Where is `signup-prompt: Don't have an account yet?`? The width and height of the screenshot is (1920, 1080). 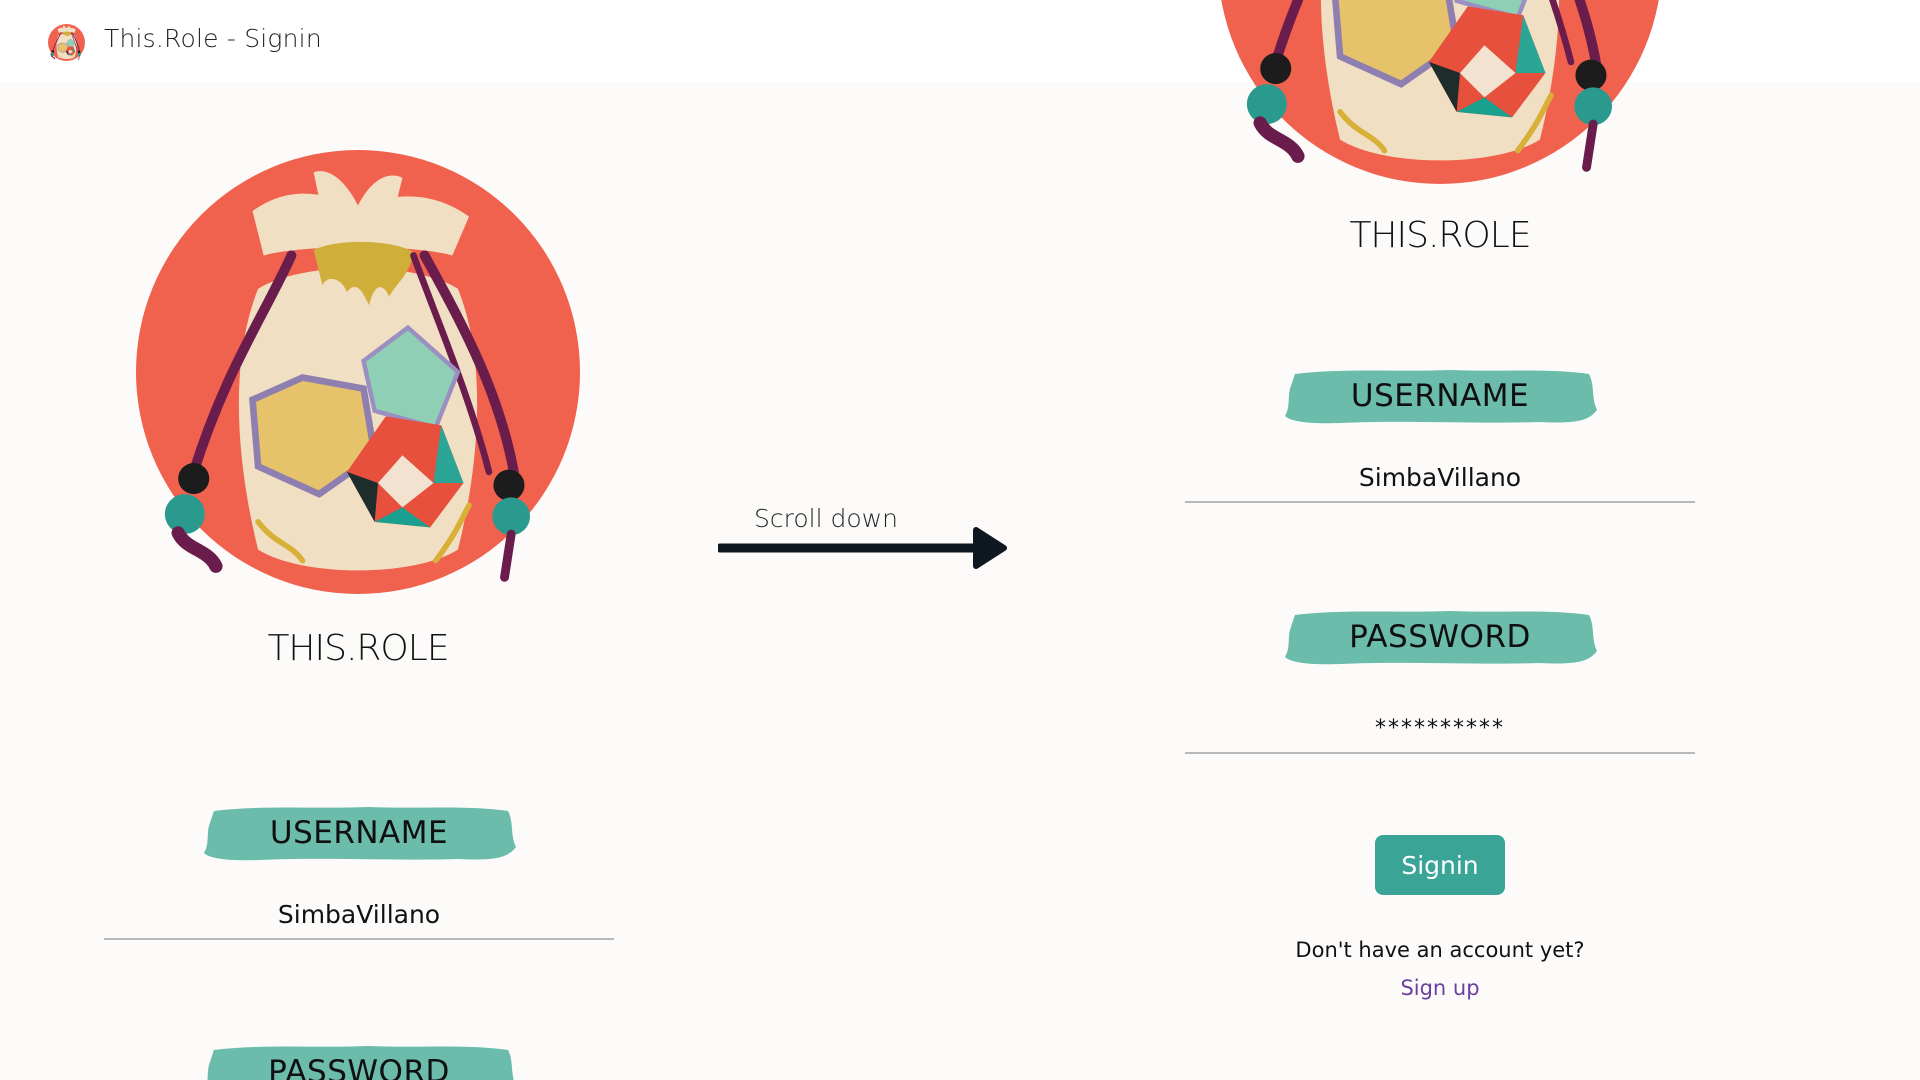
signup-prompt: Don't have an account yet? is located at coordinates (1440, 950).